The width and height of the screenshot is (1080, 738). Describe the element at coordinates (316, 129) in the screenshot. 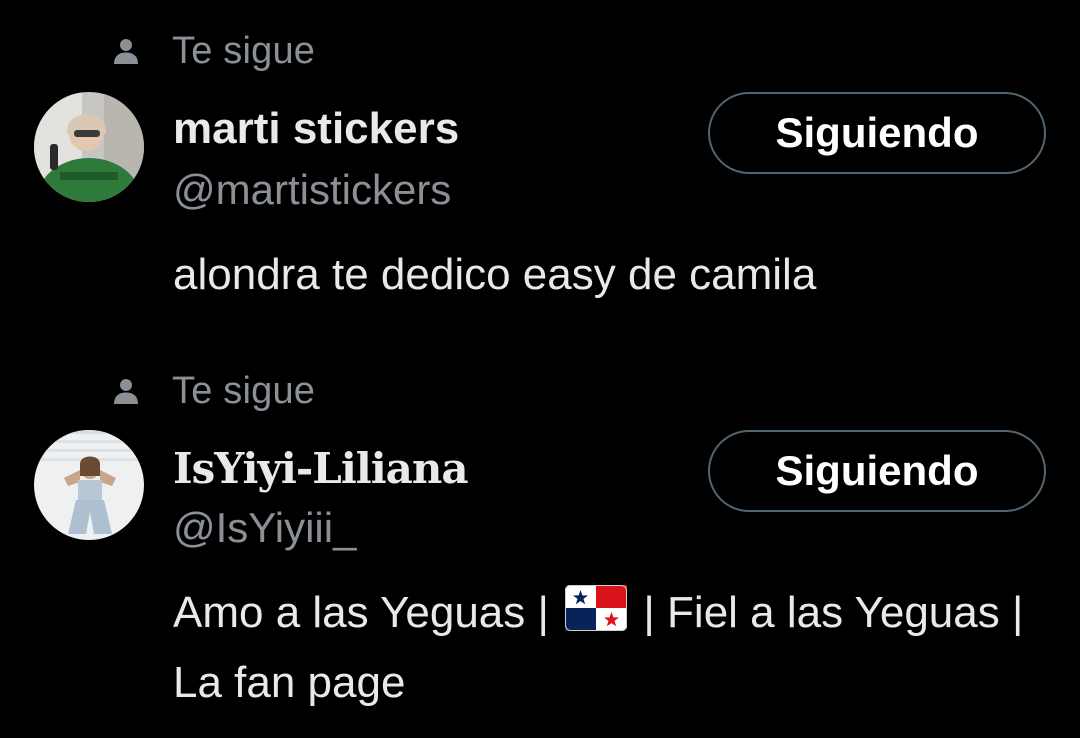

I see `display-name: marti stickers` at that location.